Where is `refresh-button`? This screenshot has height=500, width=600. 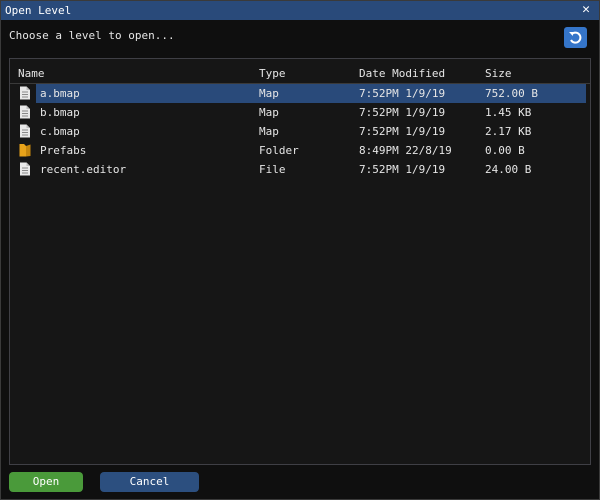 refresh-button is located at coordinates (575, 37).